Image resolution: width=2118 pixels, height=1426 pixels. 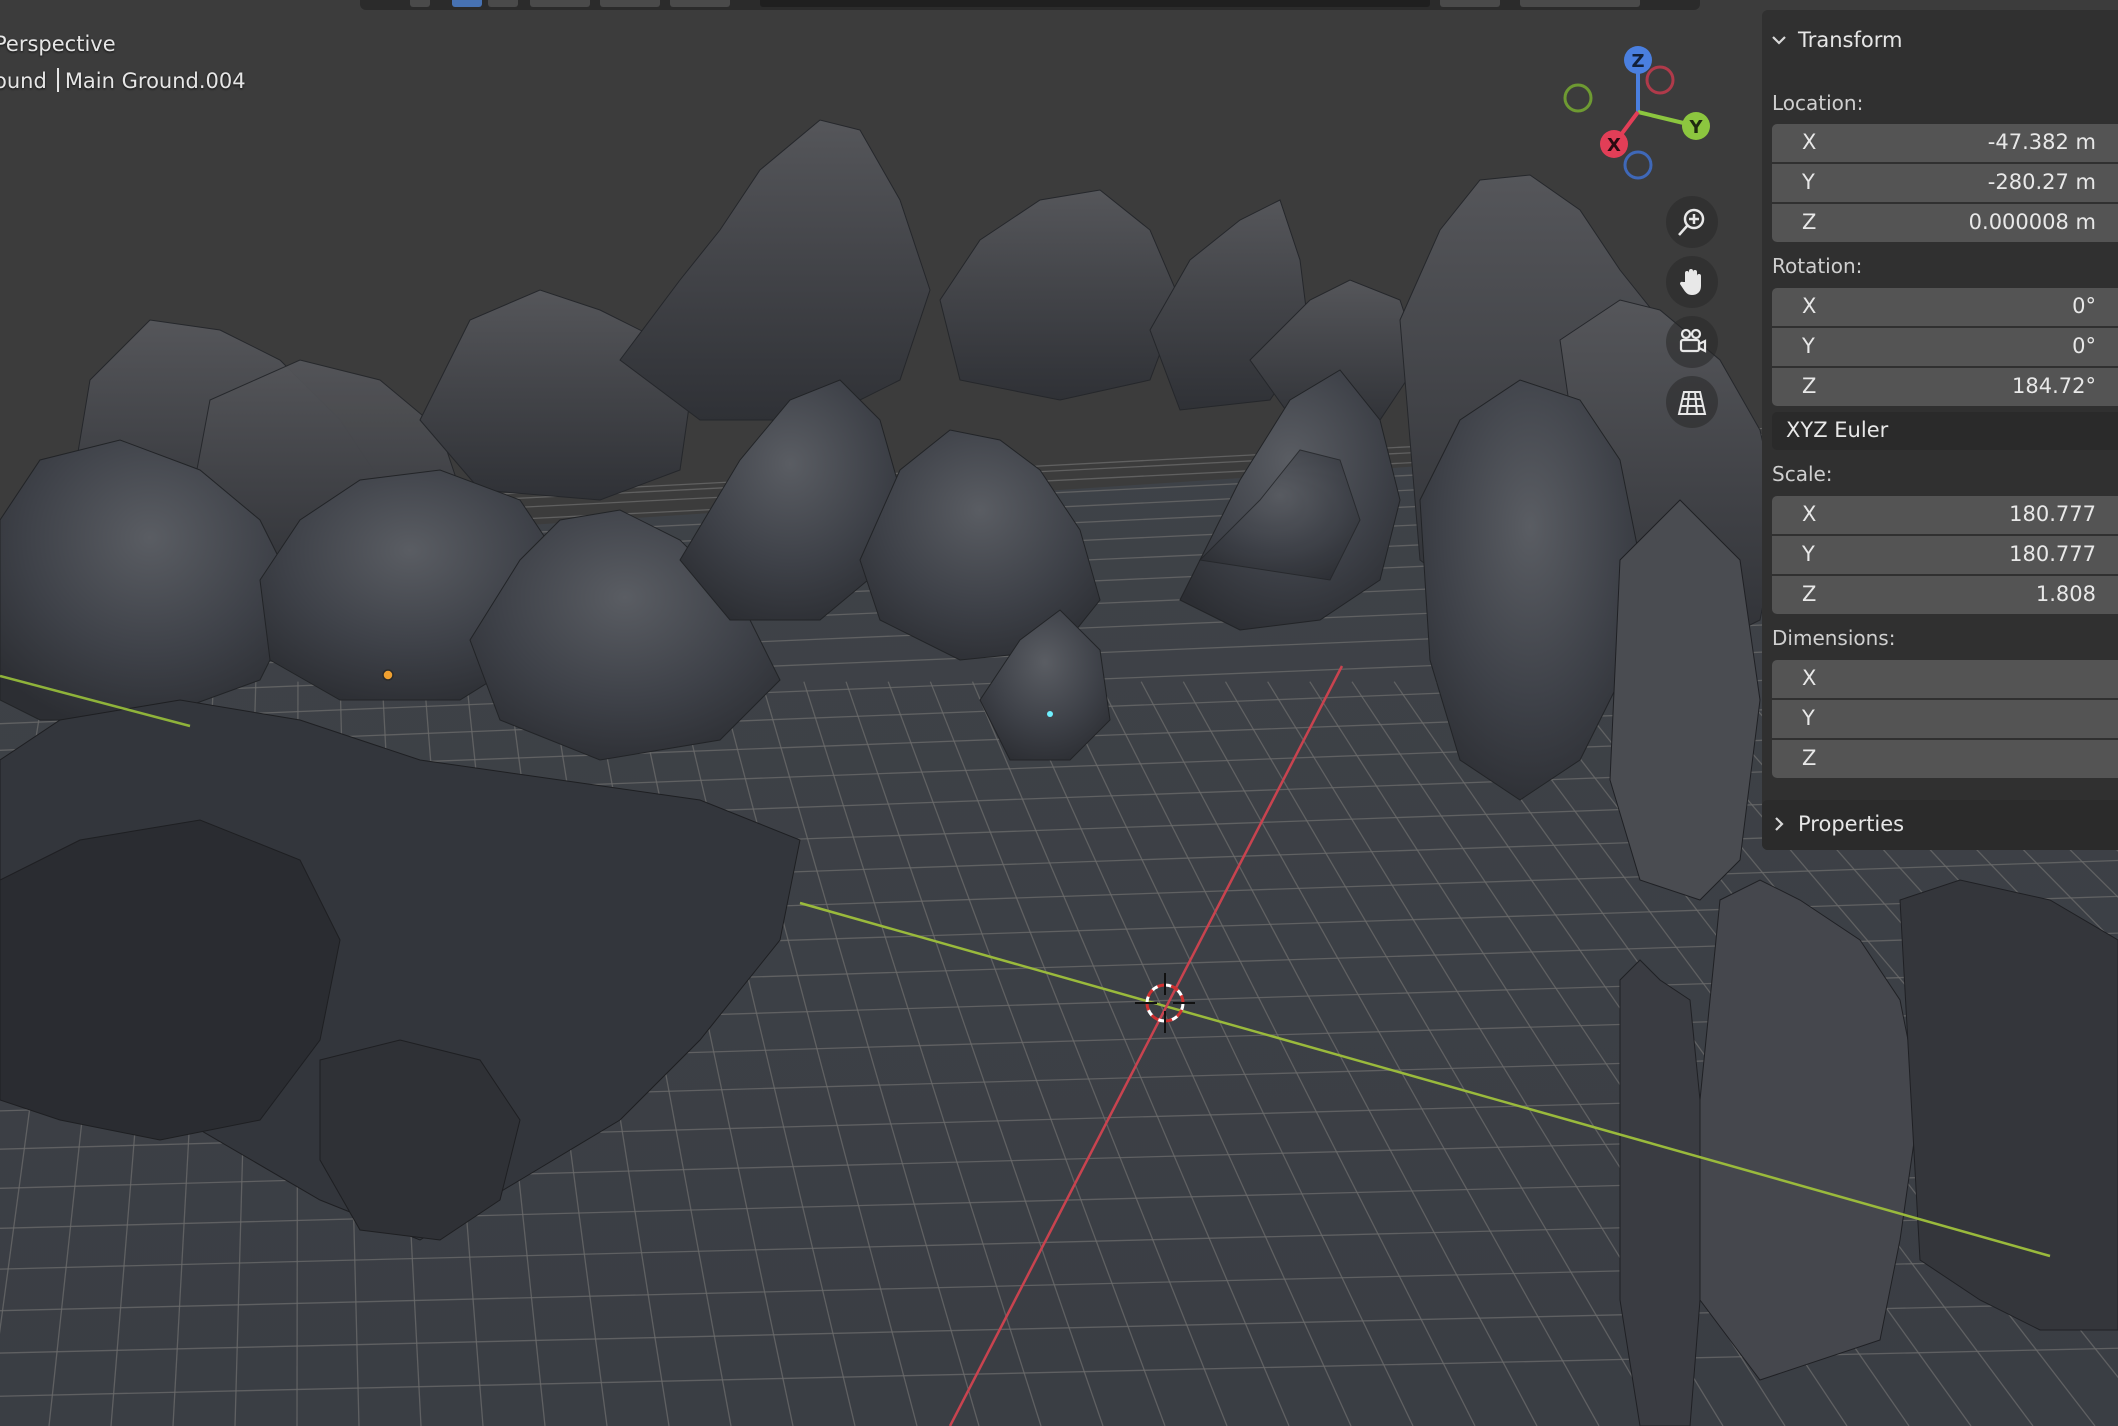 I want to click on viewport-header, so click(x=1030, y=5).